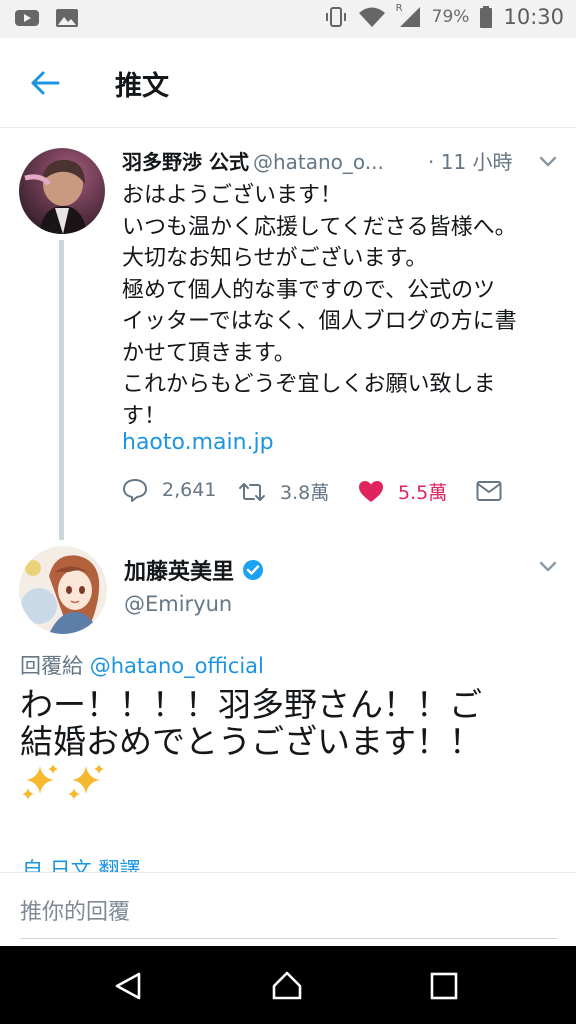 The height and width of the screenshot is (1024, 576). I want to click on tweet-line: 大切なお知らせがございます。, so click(275, 258).